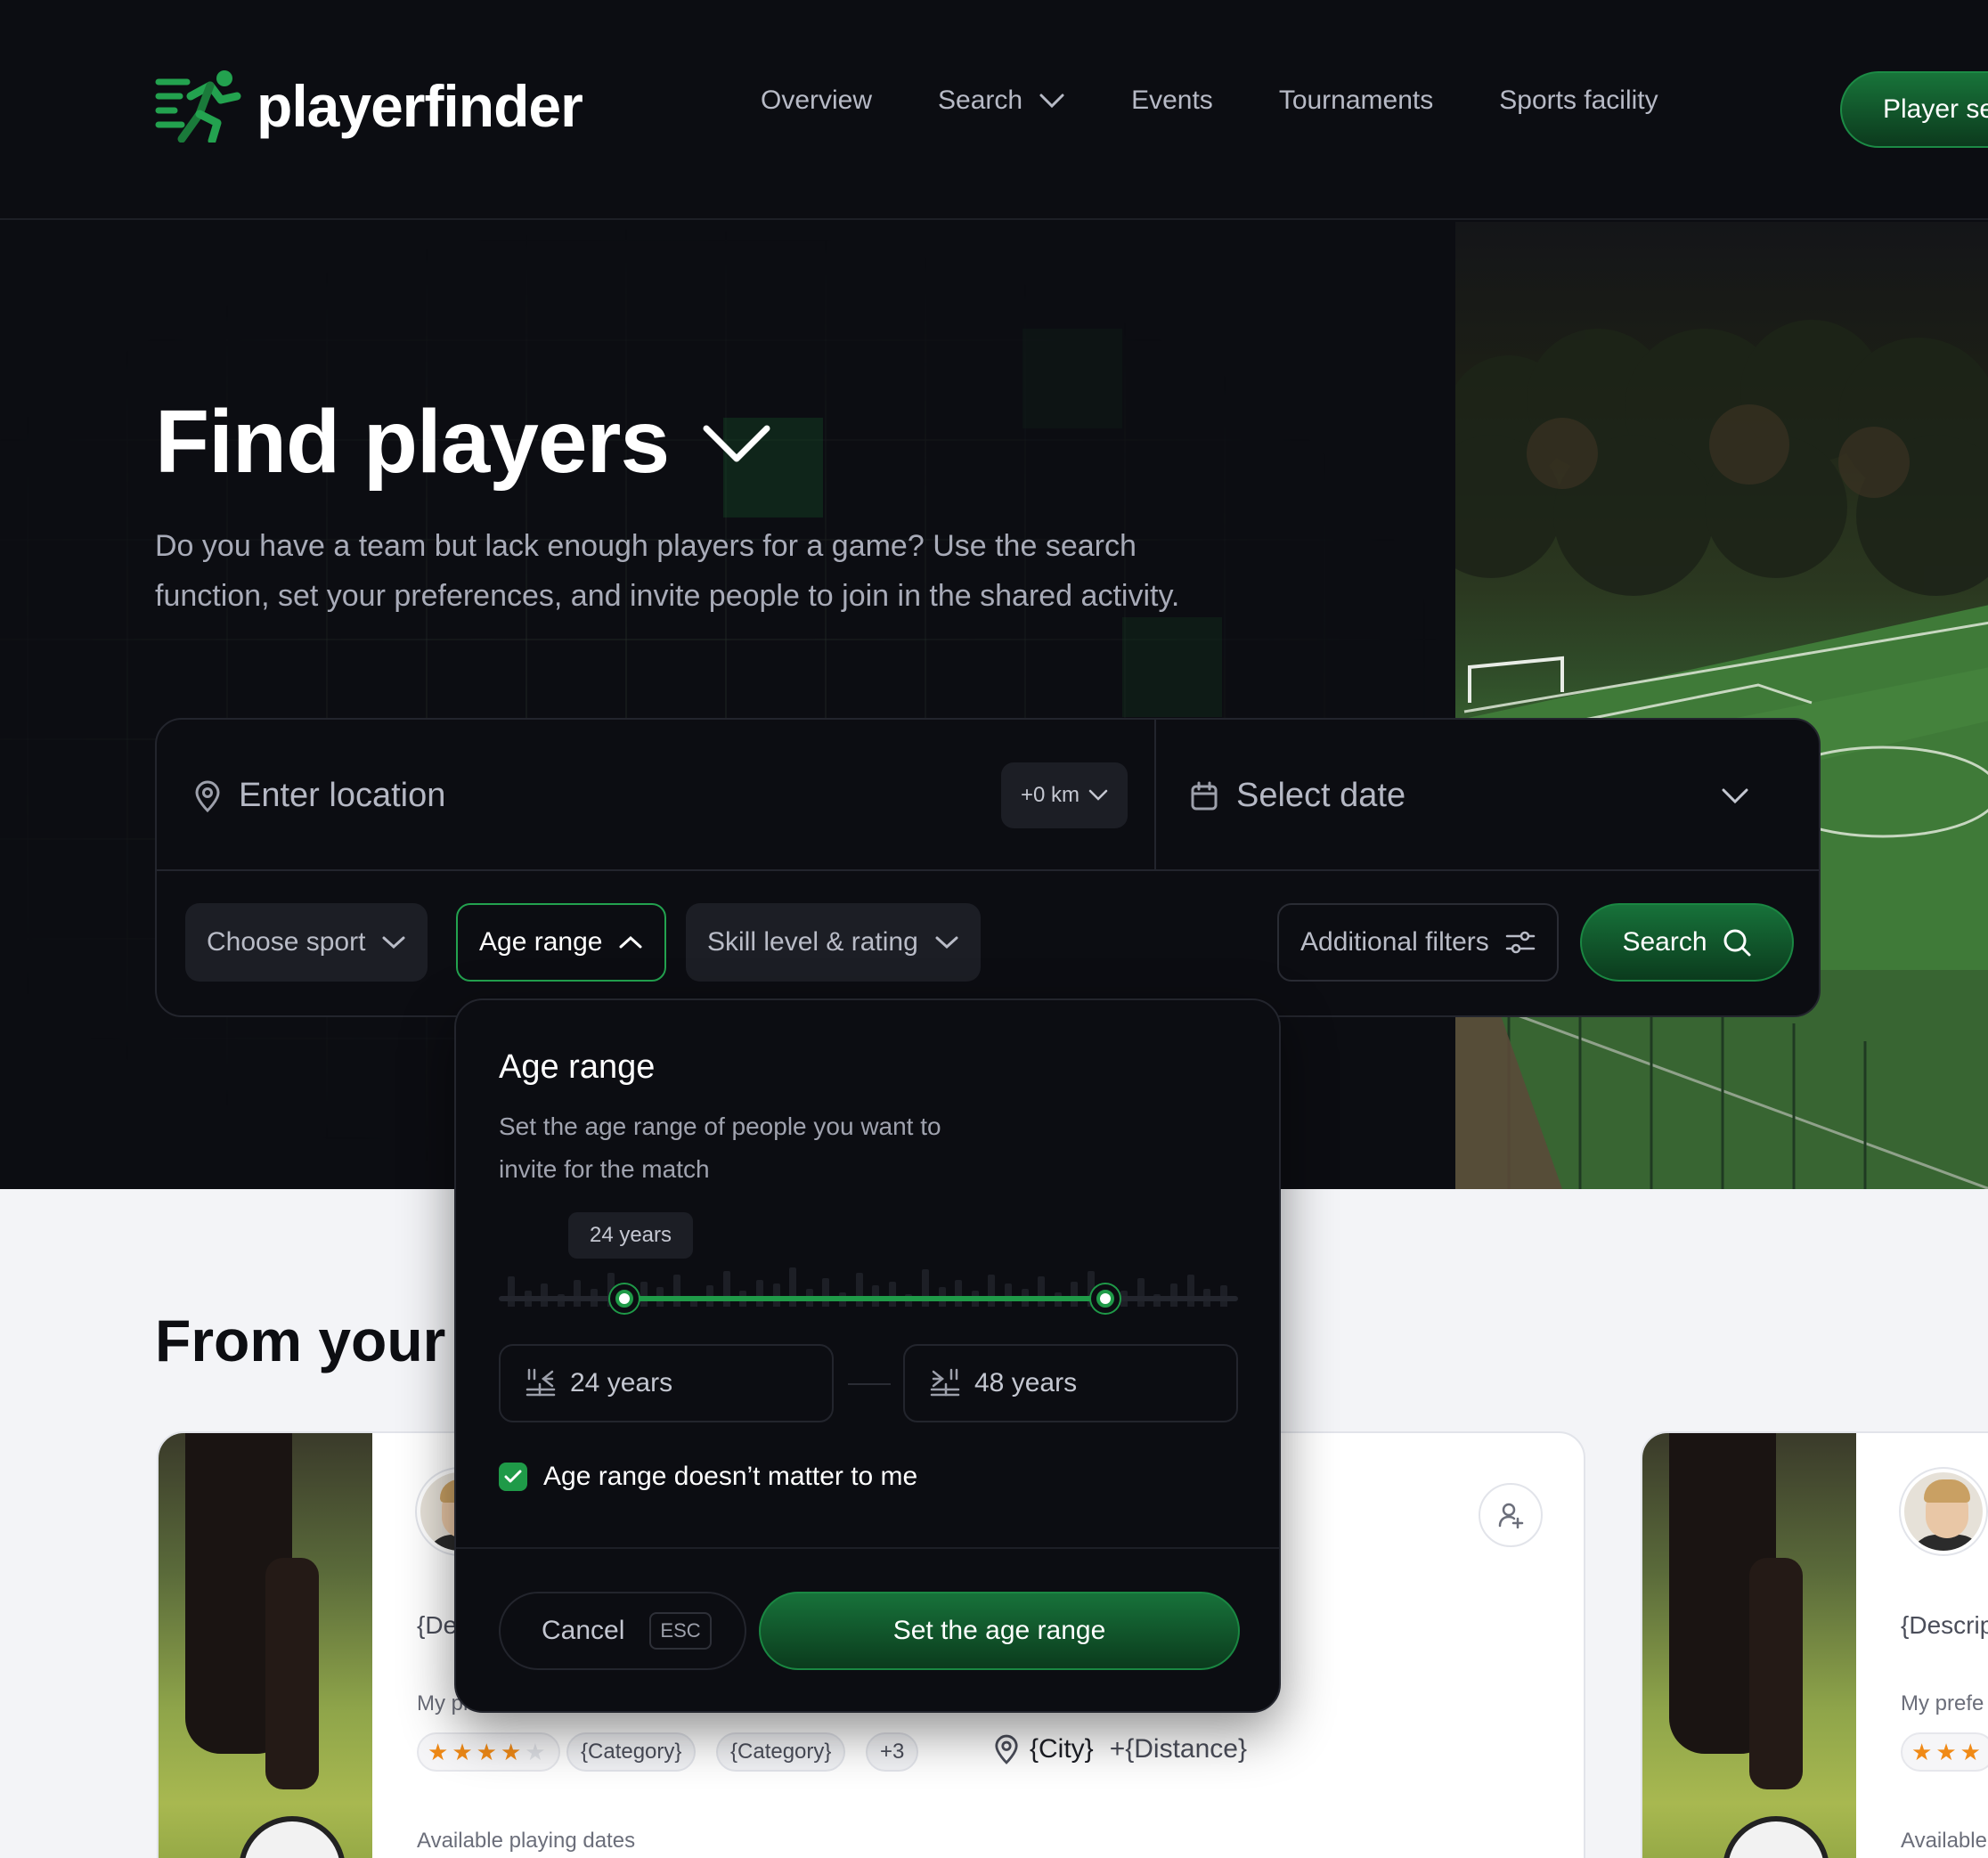  I want to click on max-age-value: 48 years, so click(1026, 1383).